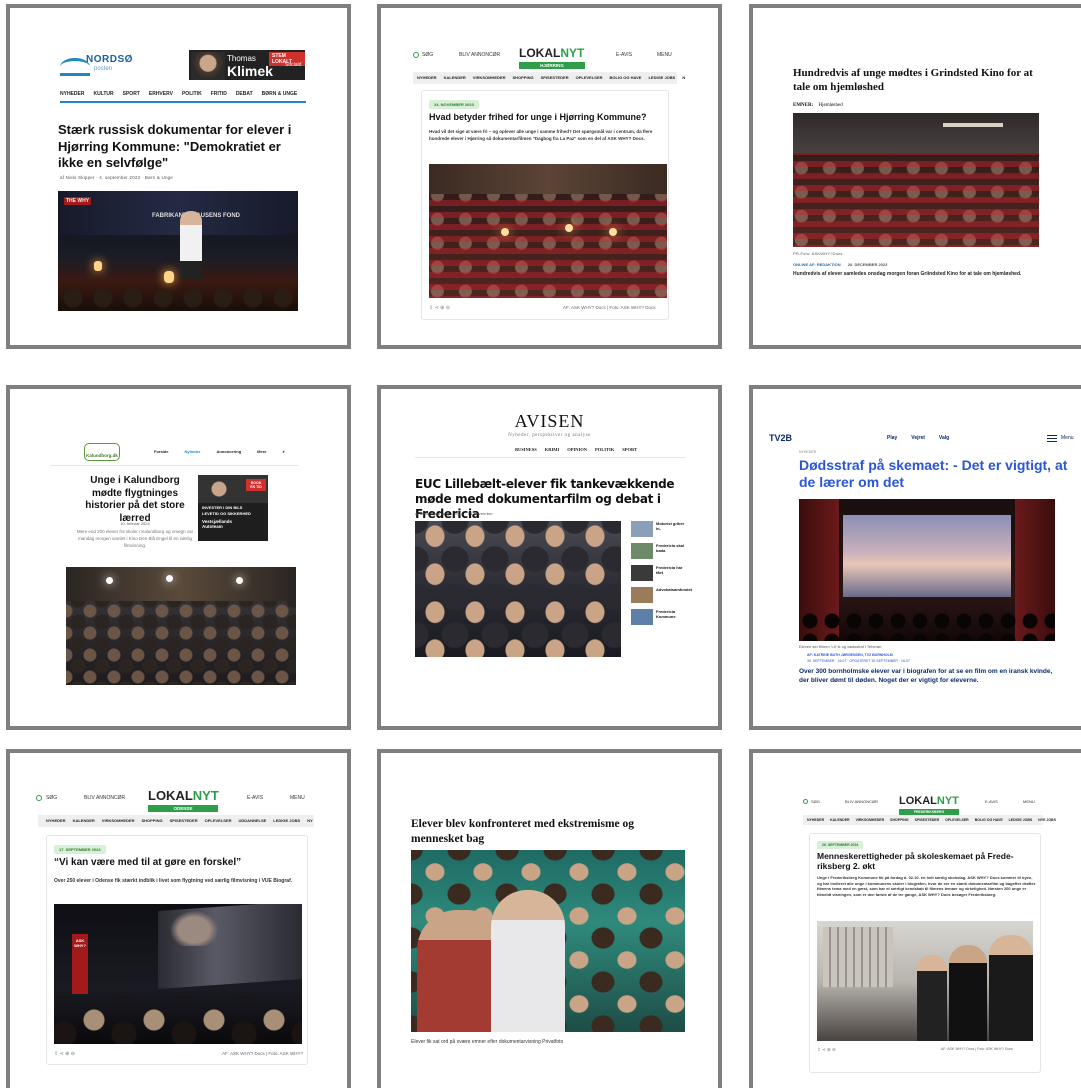 The image size is (1081, 1088). I want to click on ad-banner: Thomas Klimek STEM LOKALT Sociald, so click(247, 65).